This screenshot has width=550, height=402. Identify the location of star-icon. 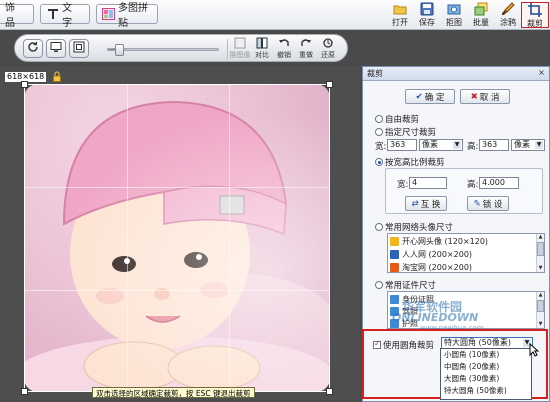
(394, 241).